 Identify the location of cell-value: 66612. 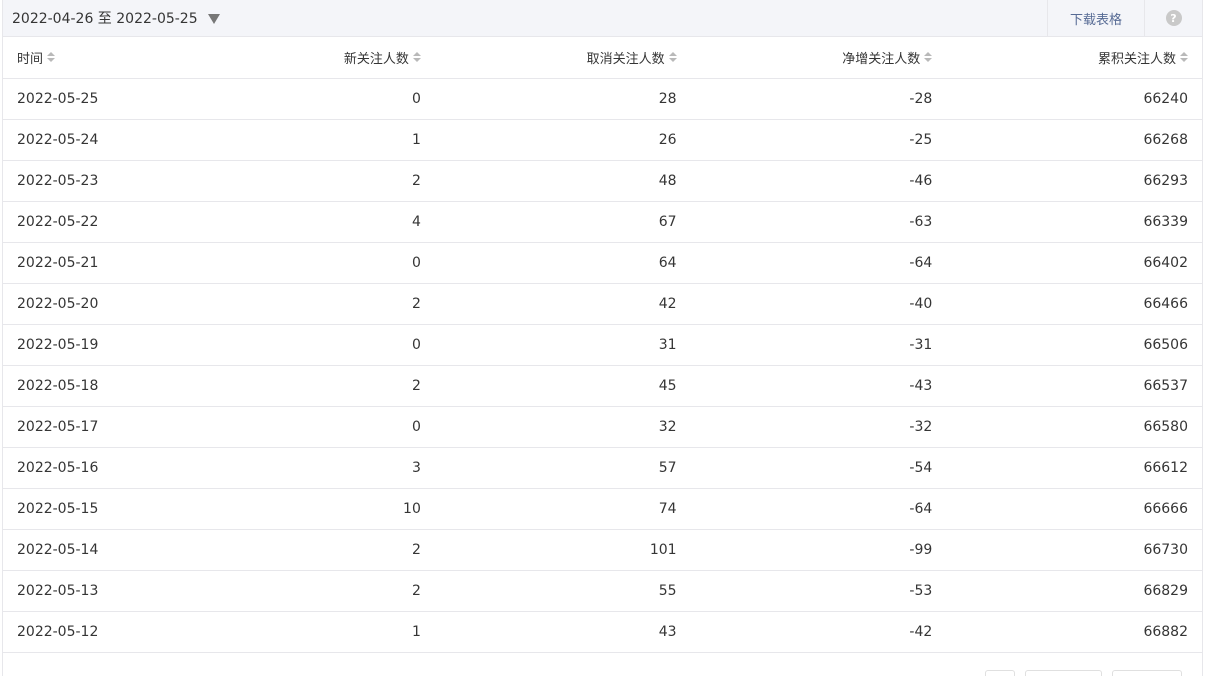
(1074, 468).